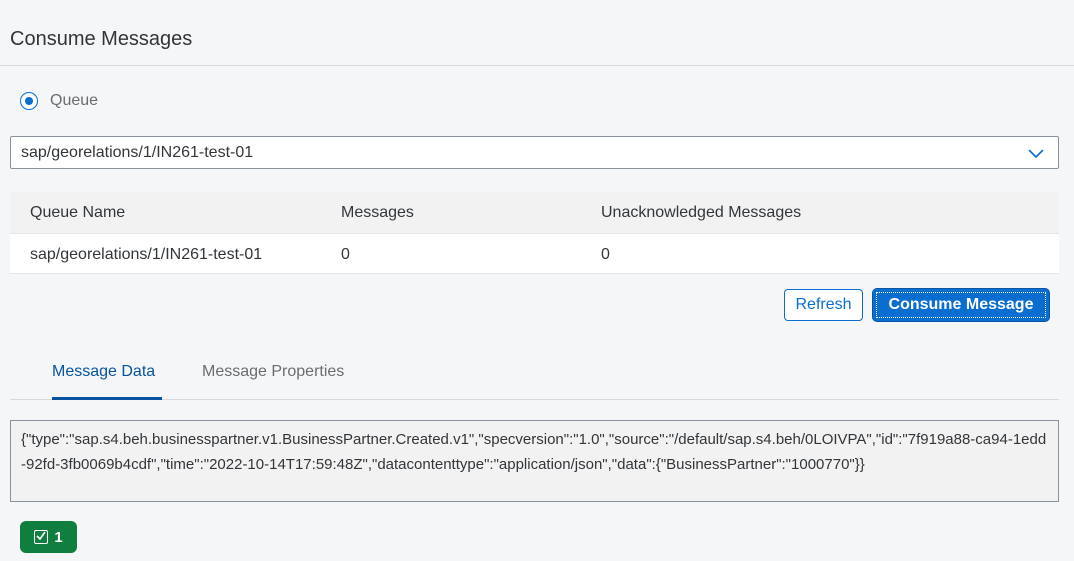  What do you see at coordinates (1036, 153) in the screenshot?
I see `chevron-down-icon` at bounding box center [1036, 153].